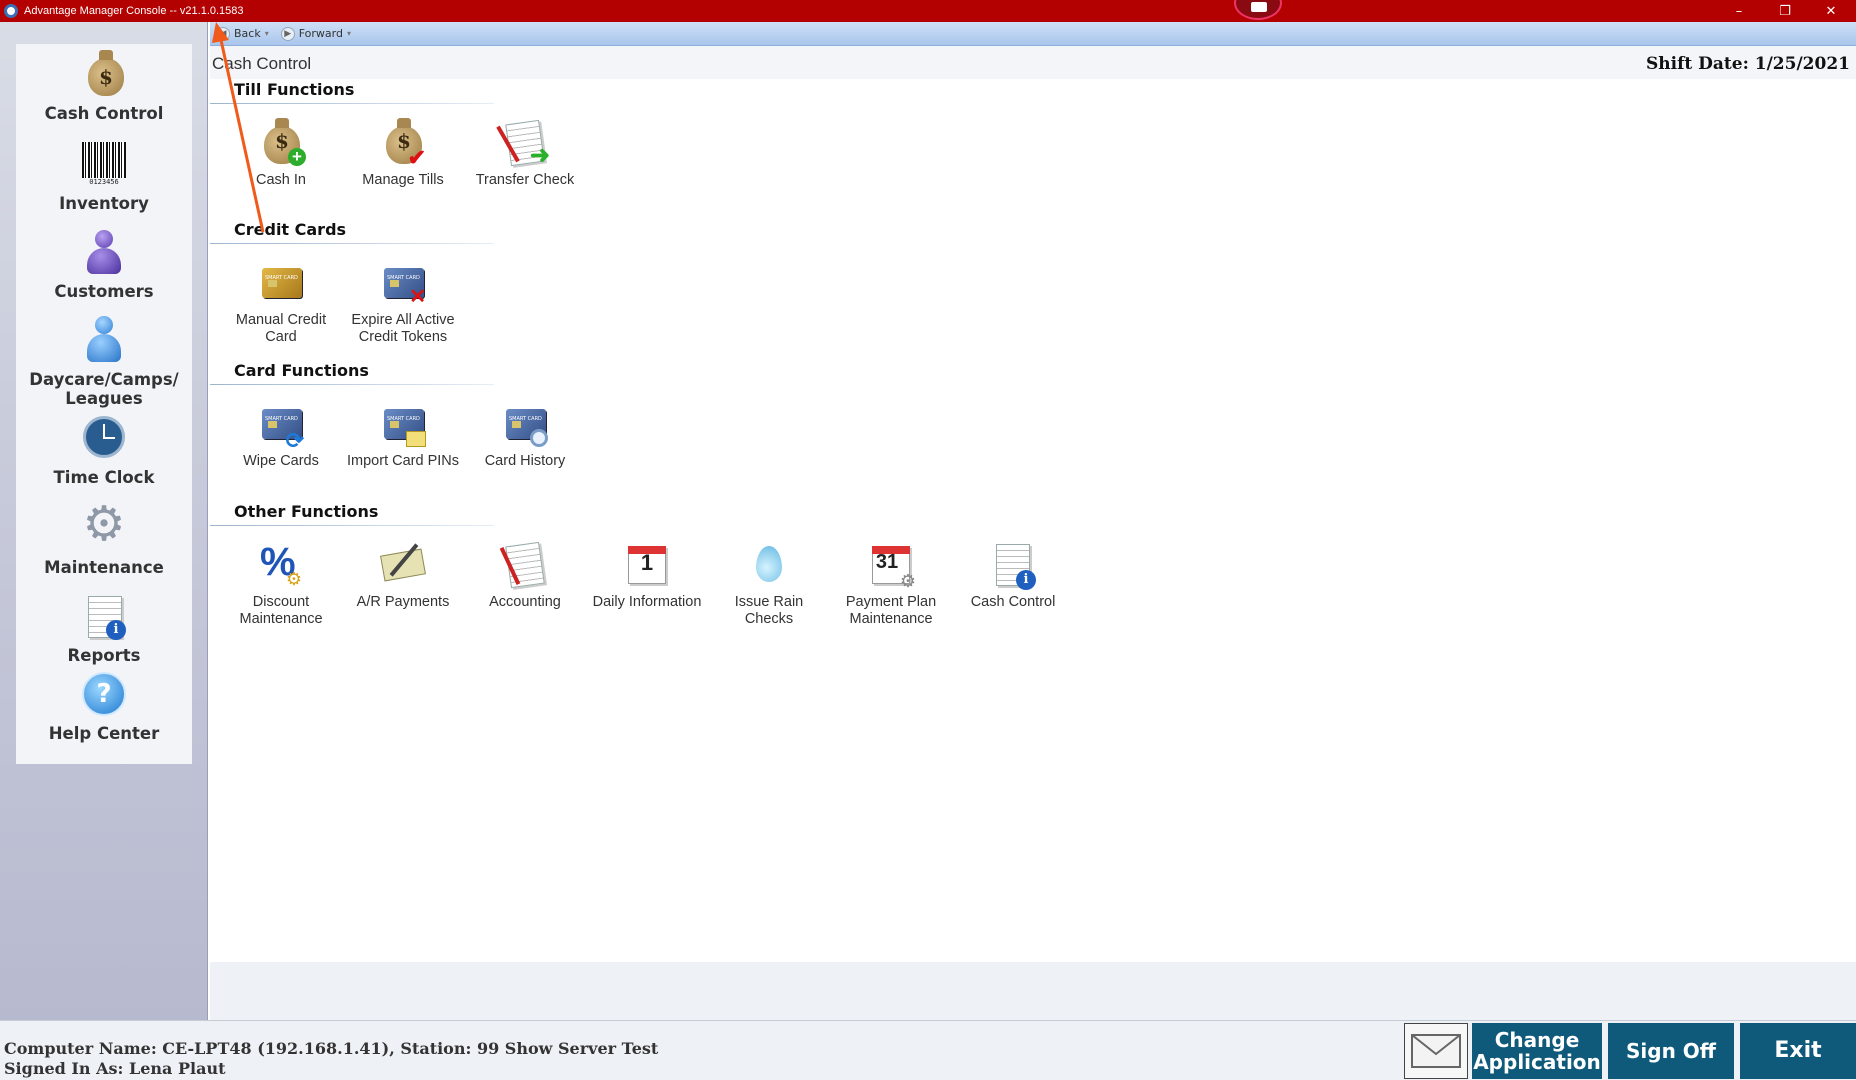 This screenshot has height=1080, width=1856. Describe the element at coordinates (281, 143) in the screenshot. I see `cash-in-icon: $ +` at that location.